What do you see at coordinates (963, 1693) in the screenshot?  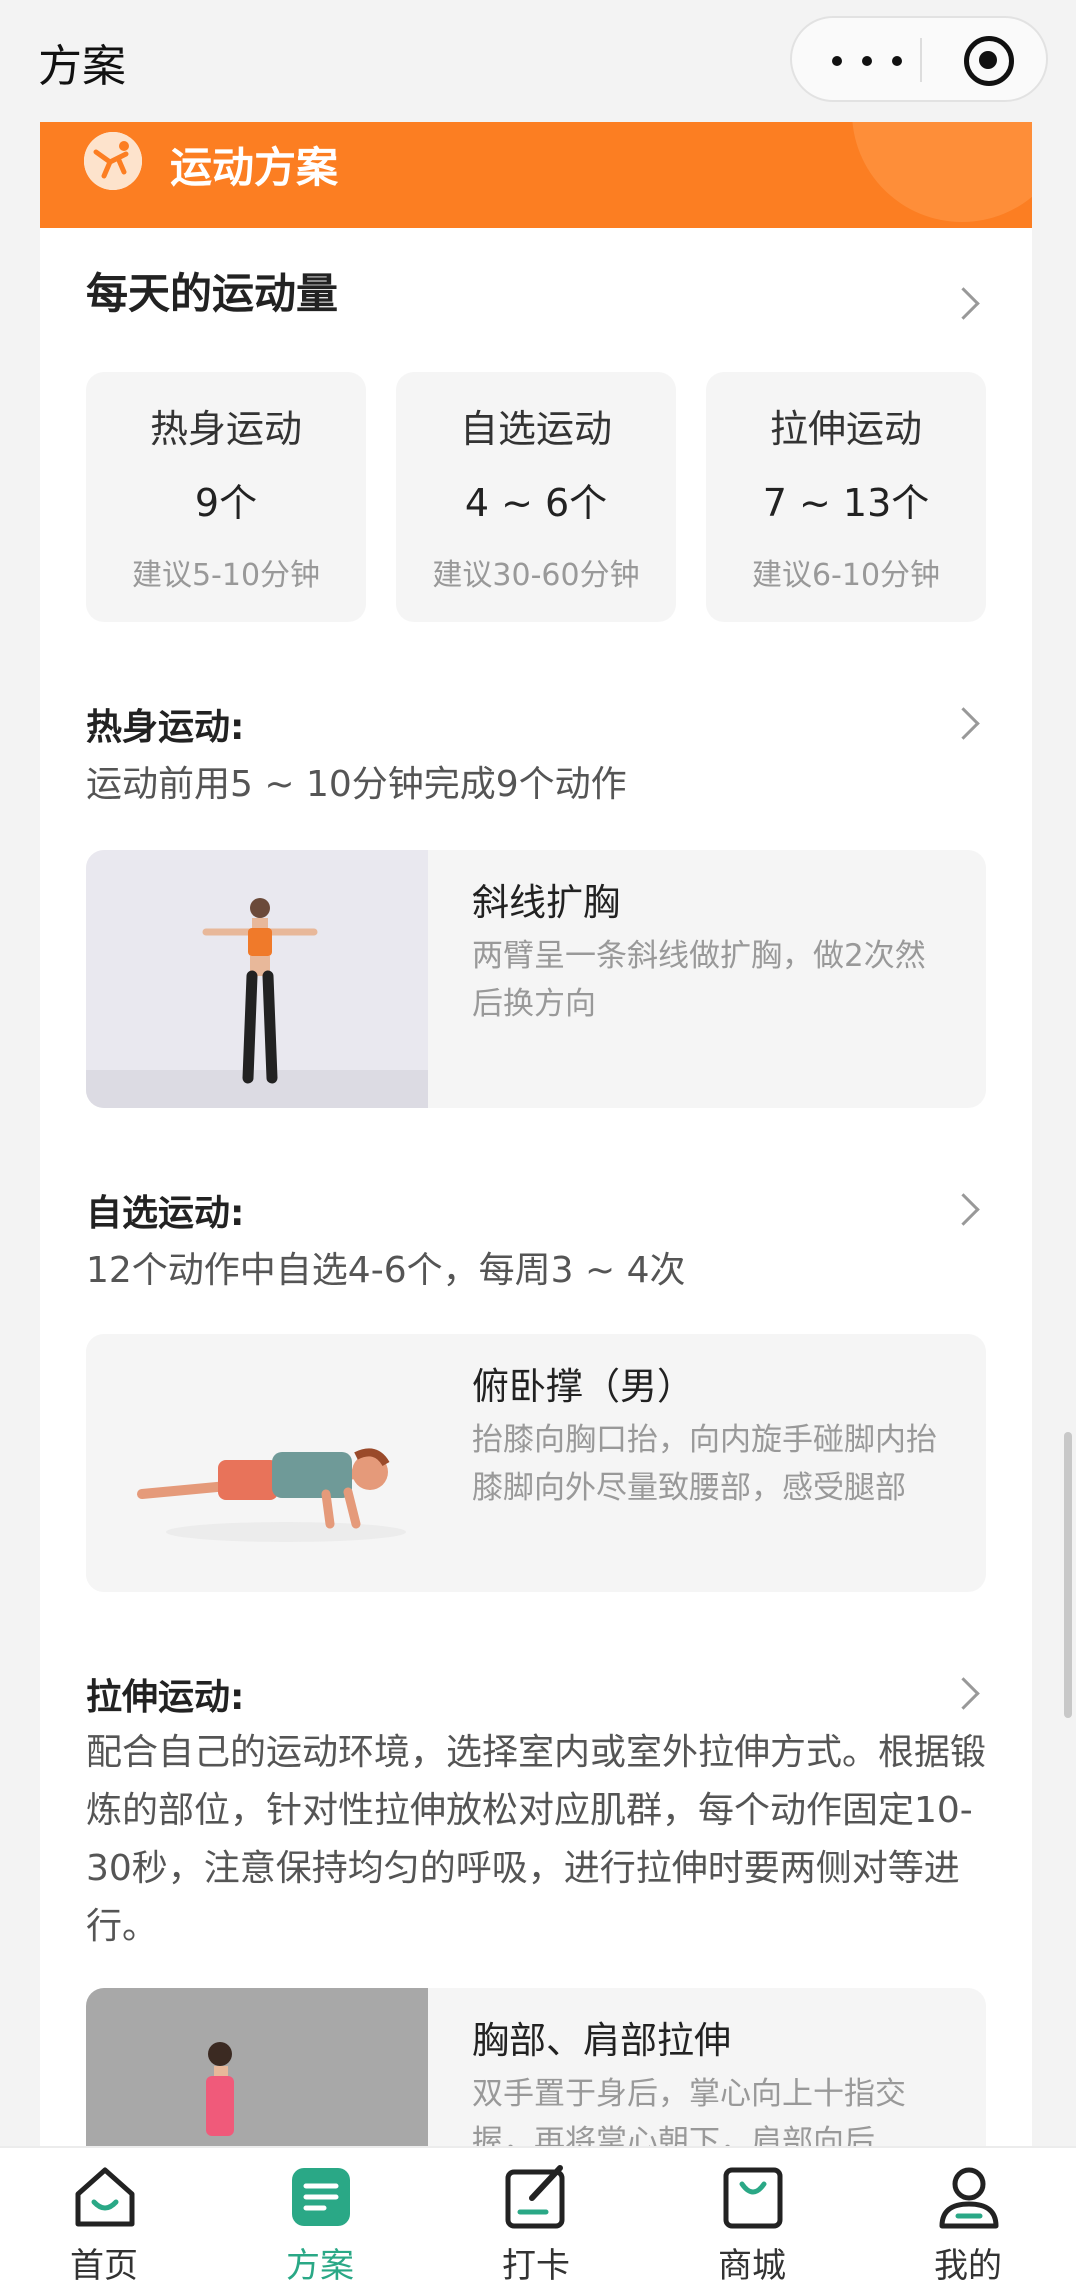 I see `stretch-chevron-icon` at bounding box center [963, 1693].